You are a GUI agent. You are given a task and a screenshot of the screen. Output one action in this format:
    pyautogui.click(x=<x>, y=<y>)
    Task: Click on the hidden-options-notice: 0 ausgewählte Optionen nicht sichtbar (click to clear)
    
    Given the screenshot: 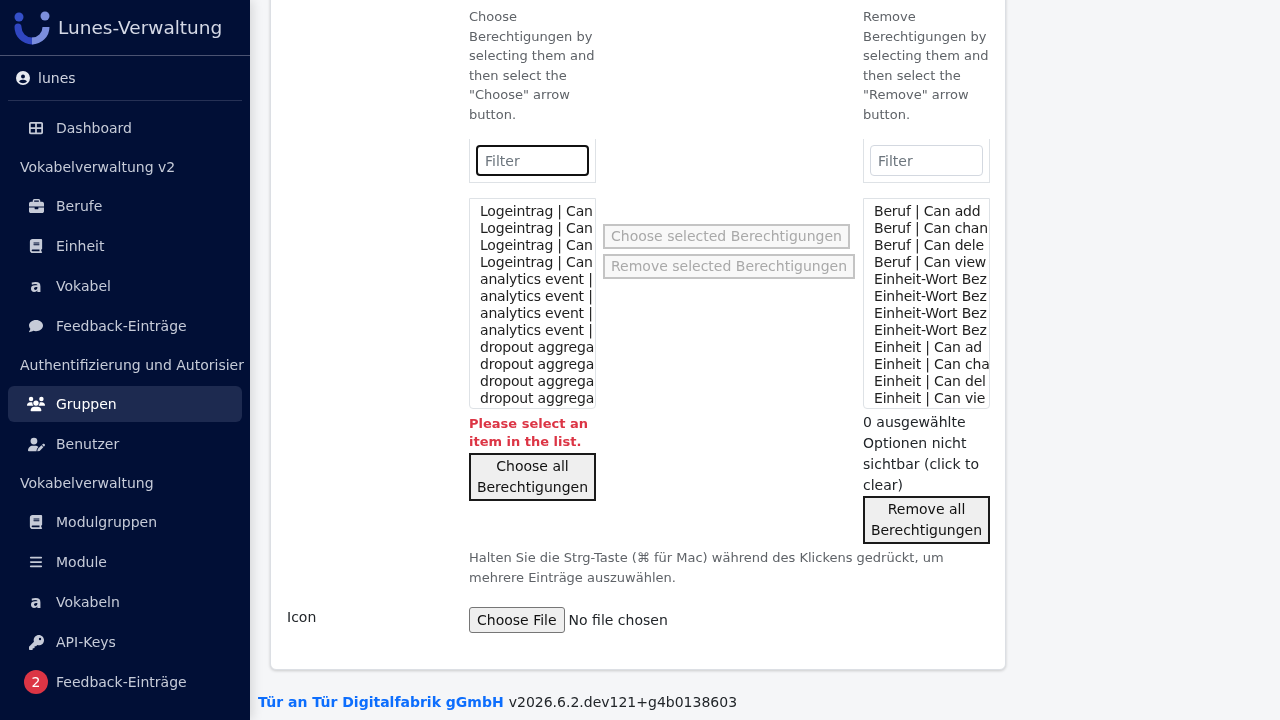 What is the action you would take?
    pyautogui.click(x=926, y=454)
    